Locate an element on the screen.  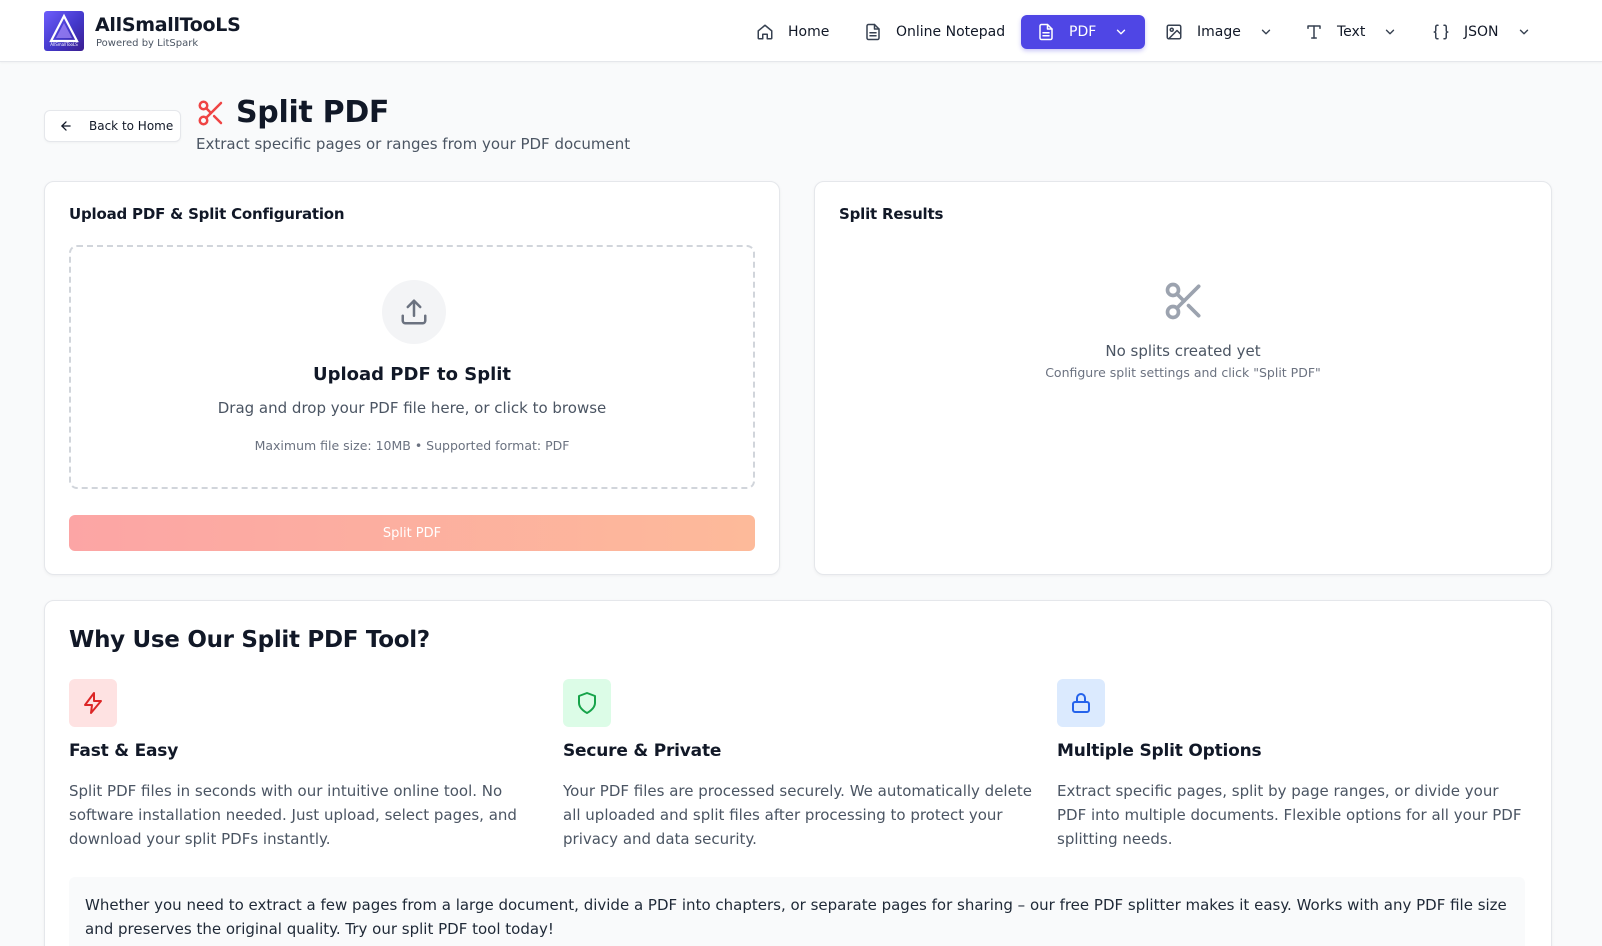
feature-title: Fast & Easy is located at coordinates (124, 751).